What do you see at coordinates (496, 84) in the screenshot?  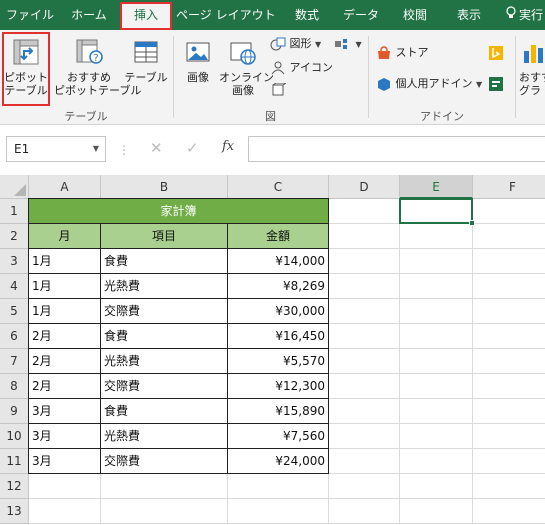 I see `people-graph-button` at bounding box center [496, 84].